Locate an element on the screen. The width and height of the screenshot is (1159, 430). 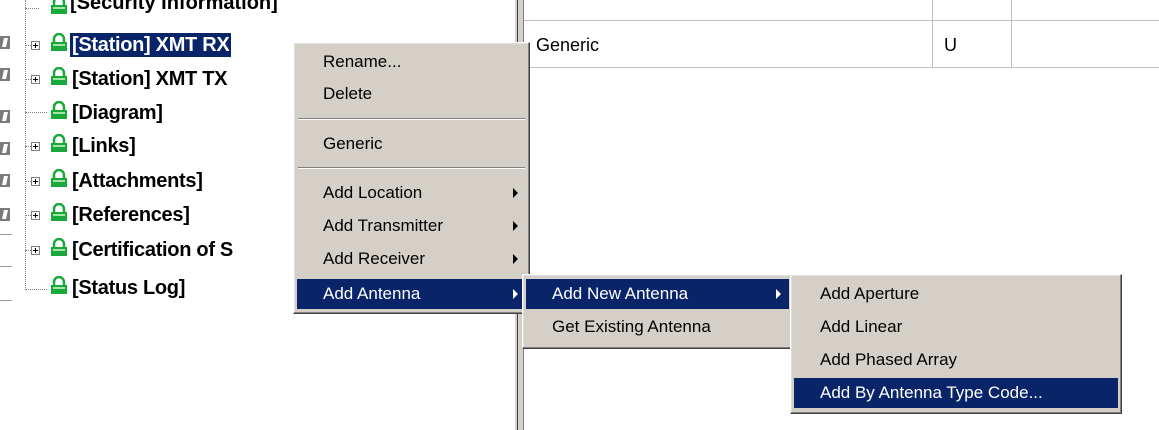
menu-item-add-transmitter-label: Add Transmitter is located at coordinates (383, 225).